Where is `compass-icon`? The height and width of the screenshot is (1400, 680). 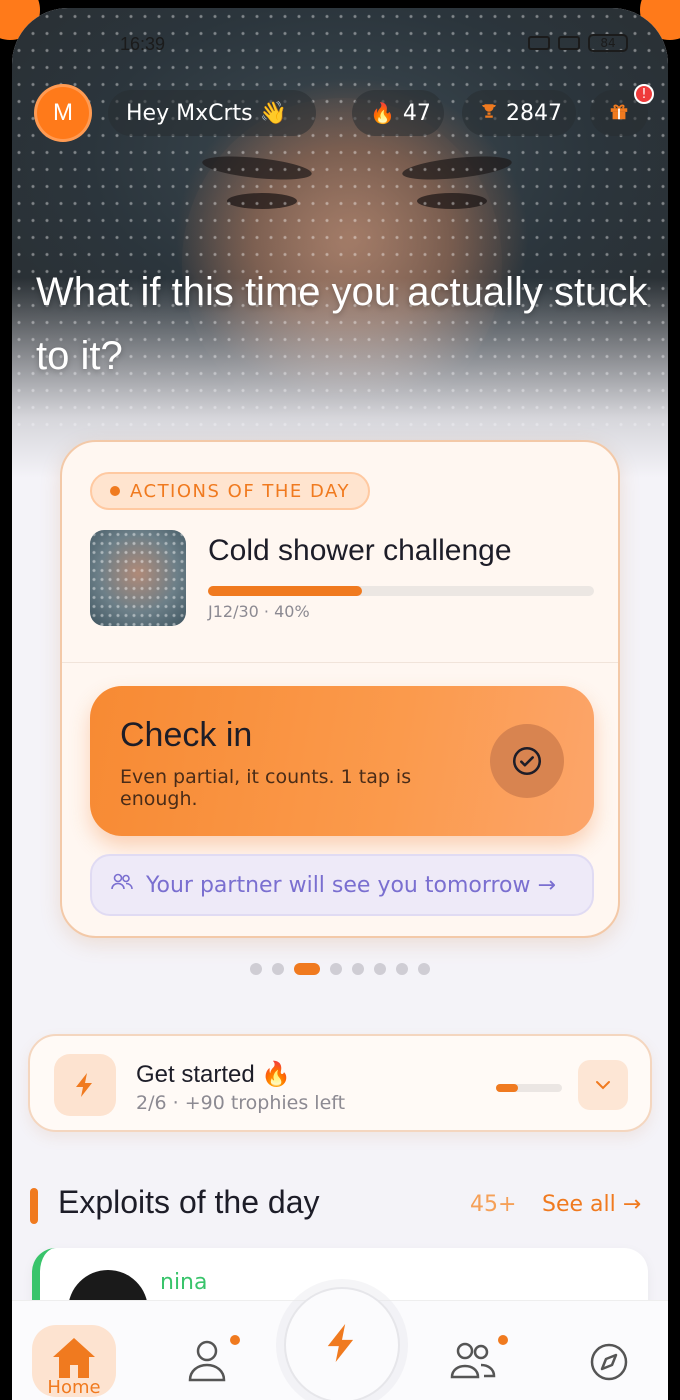
compass-icon is located at coordinates (609, 1364).